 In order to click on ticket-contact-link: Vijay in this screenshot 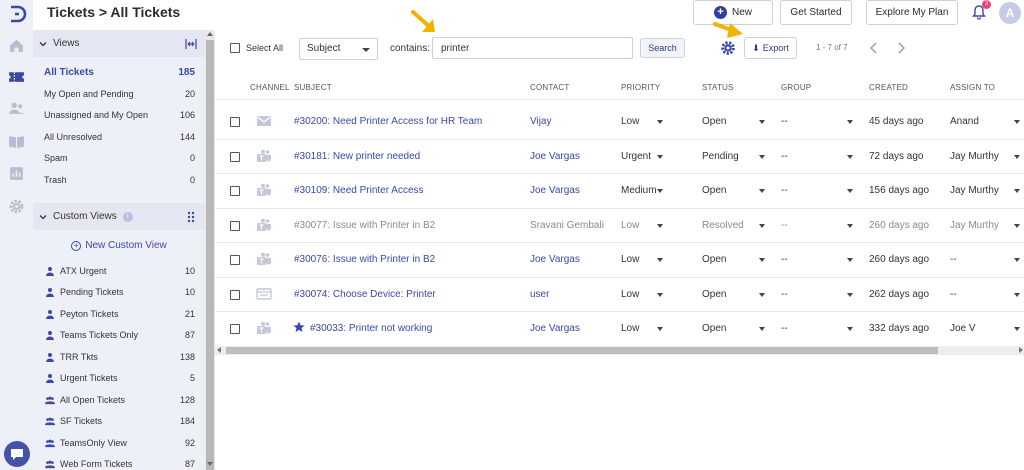, I will do `click(541, 121)`.